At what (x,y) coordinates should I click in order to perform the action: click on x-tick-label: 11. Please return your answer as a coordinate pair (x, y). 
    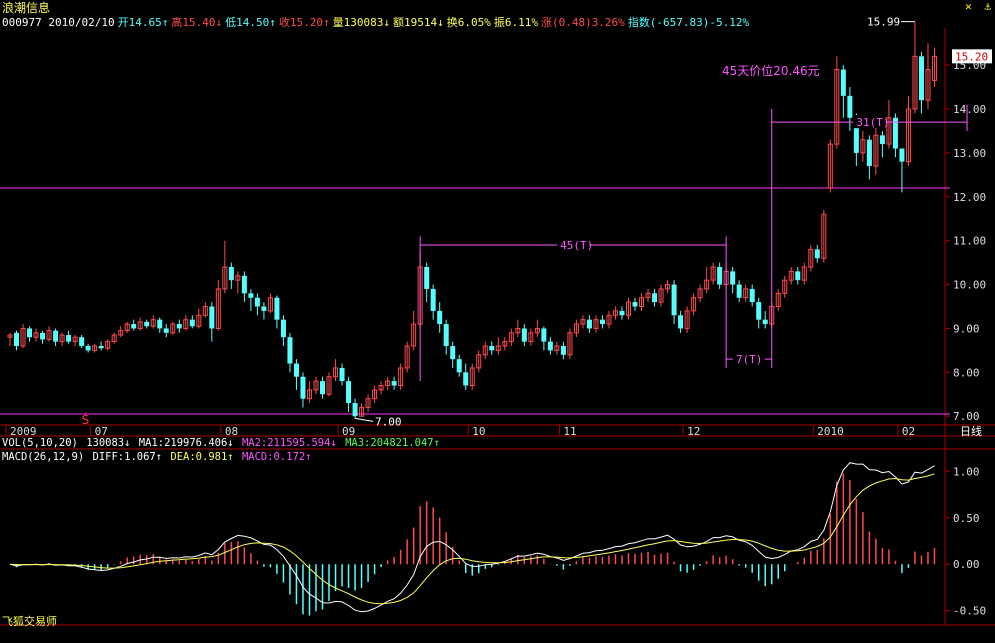
    Looking at the image, I should click on (569, 431).